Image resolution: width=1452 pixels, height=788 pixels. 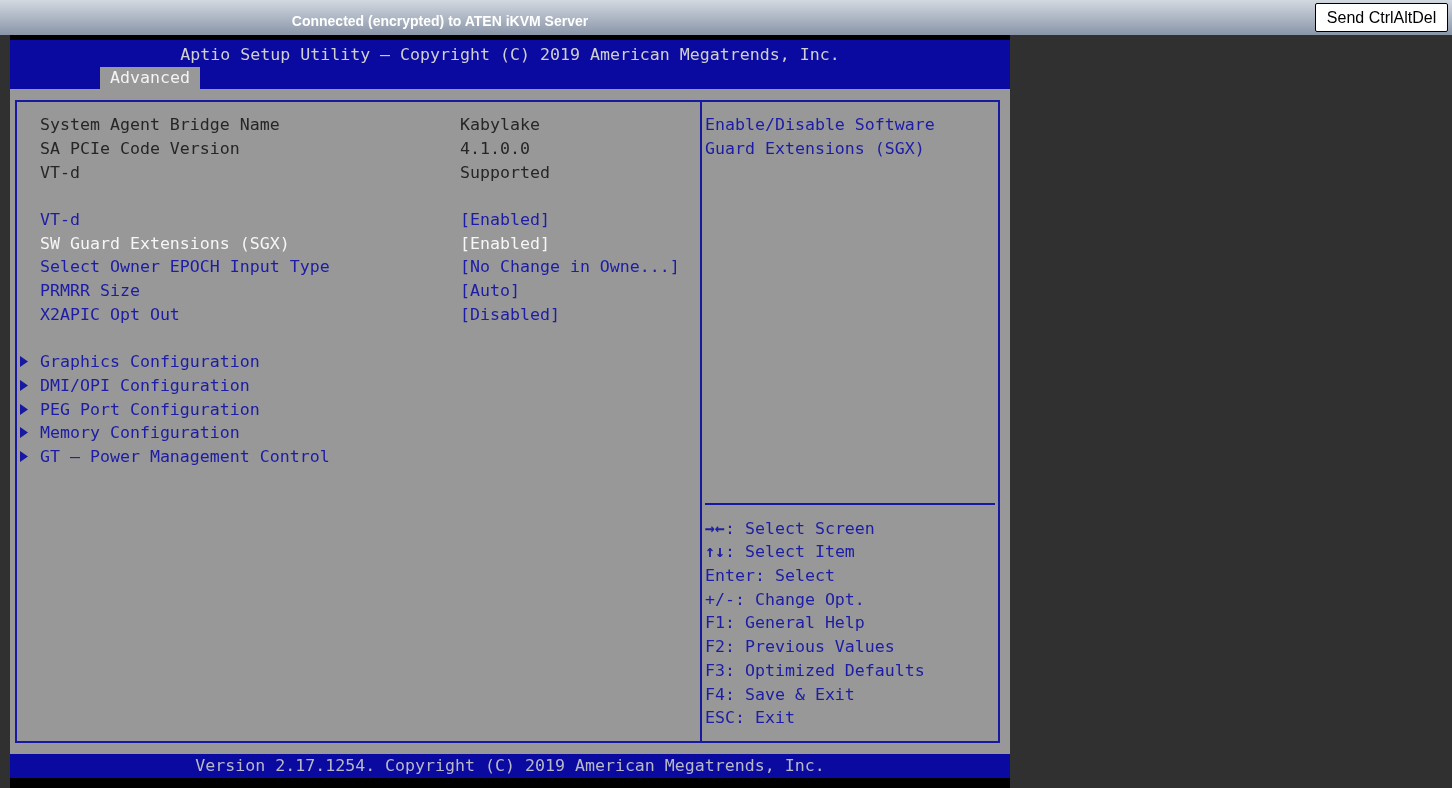 What do you see at coordinates (505, 172) in the screenshot?
I see `info-value: Supported` at bounding box center [505, 172].